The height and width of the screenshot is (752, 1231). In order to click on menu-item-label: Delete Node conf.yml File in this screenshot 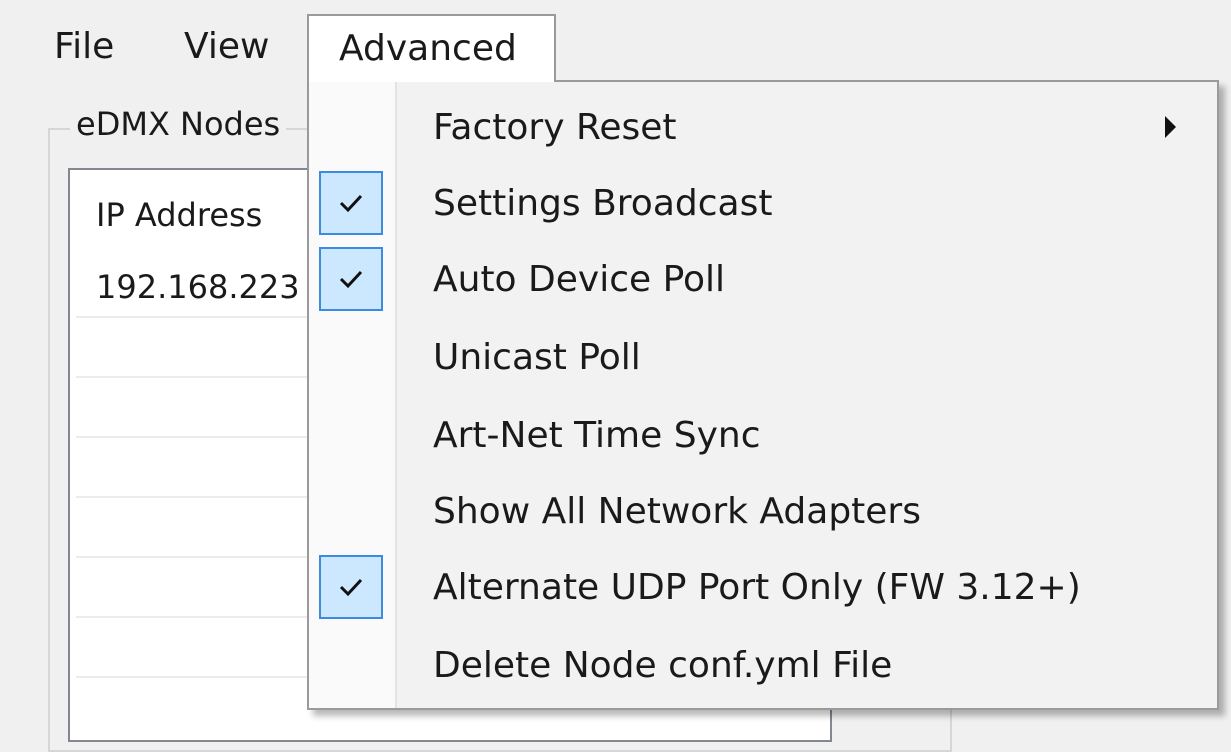, I will do `click(663, 665)`.